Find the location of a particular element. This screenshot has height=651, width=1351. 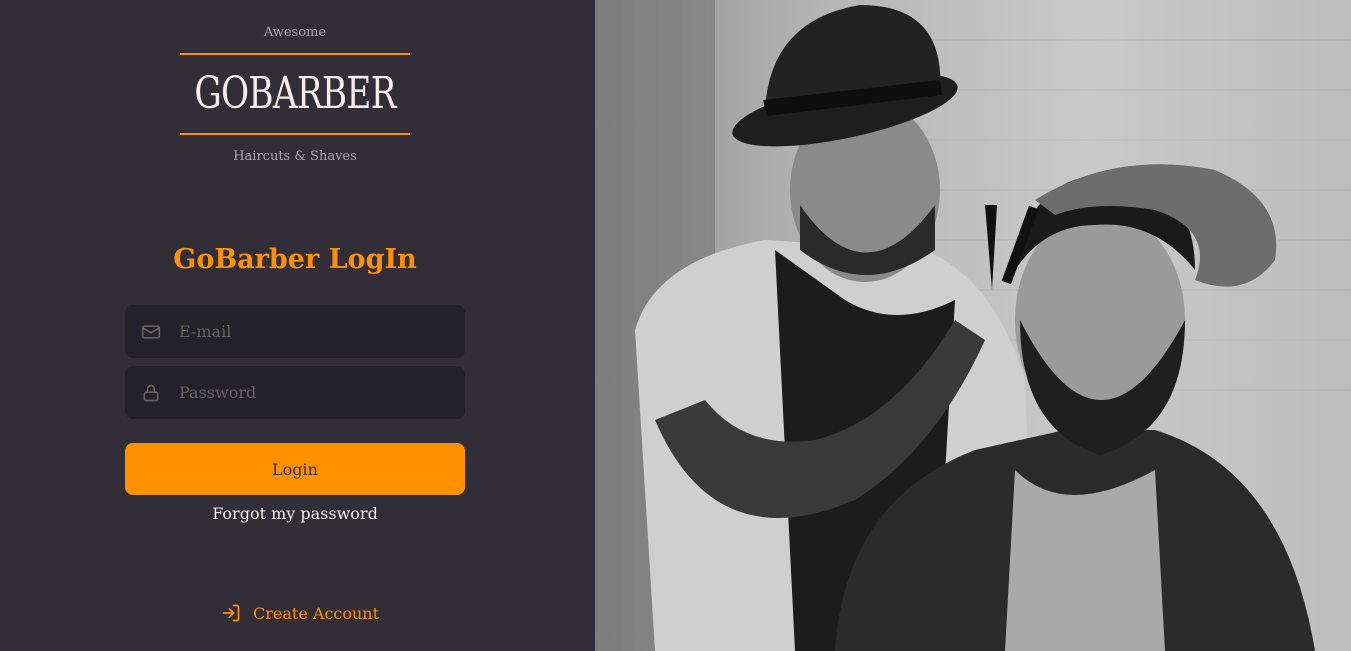

logo-tagline-top: Awesome is located at coordinates (295, 32).